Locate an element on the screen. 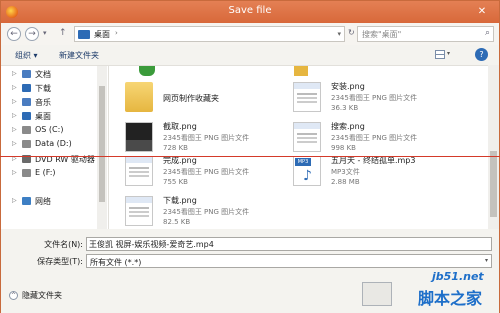  nav-item-label: Data (D:) is located at coordinates (53, 143).